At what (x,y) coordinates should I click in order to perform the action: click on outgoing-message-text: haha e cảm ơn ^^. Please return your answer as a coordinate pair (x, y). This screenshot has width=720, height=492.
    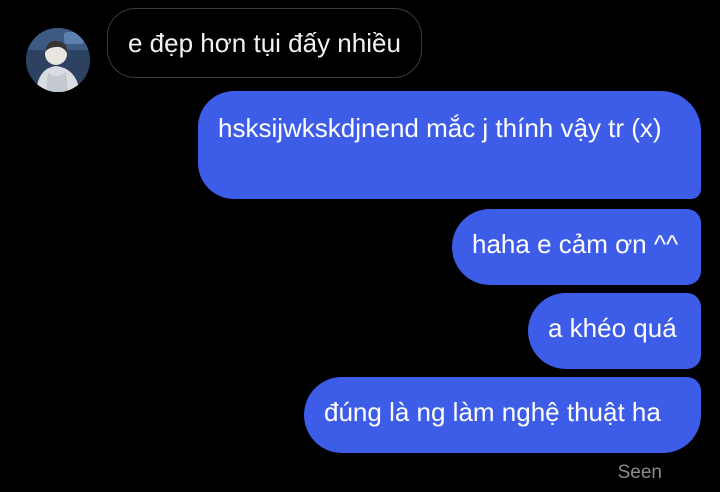
    Looking at the image, I should click on (575, 244).